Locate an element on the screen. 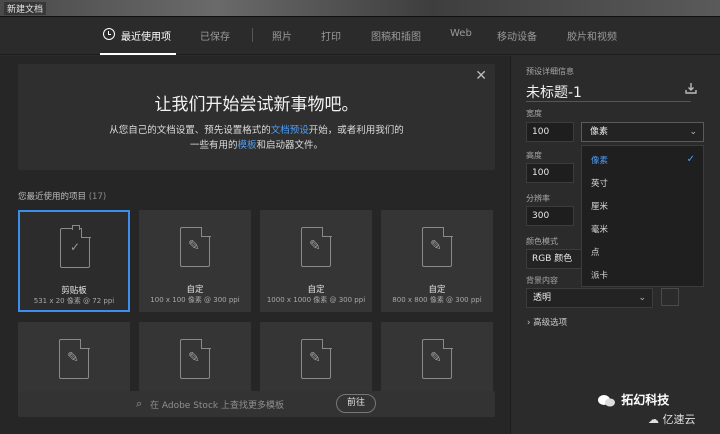  checkmark-icon: ✓ is located at coordinates (690, 159).